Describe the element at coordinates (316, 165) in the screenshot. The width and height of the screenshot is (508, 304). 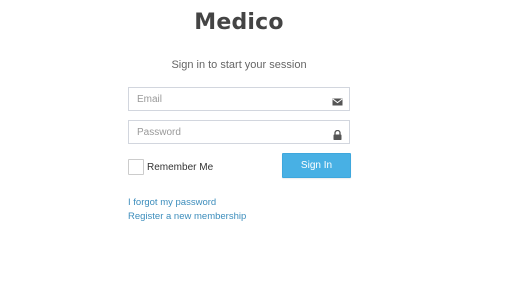
I see `sign-in-button: Sign In` at that location.